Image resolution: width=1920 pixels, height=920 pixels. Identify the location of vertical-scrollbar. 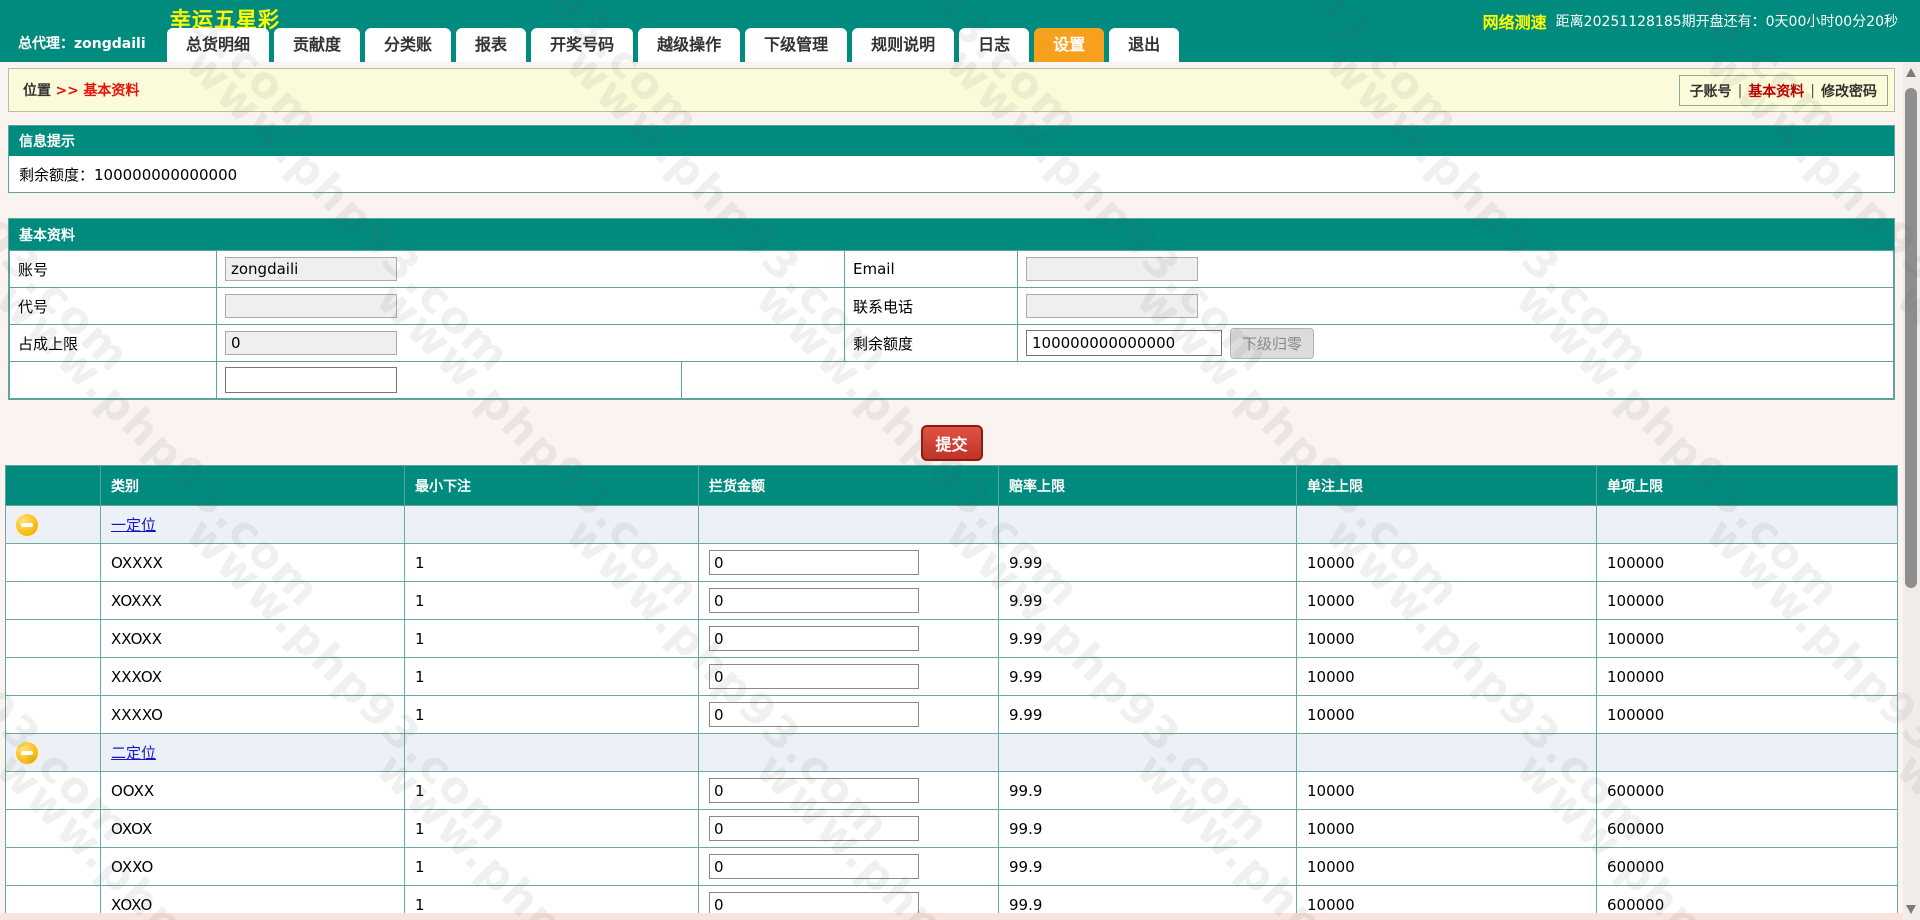
(1911, 491).